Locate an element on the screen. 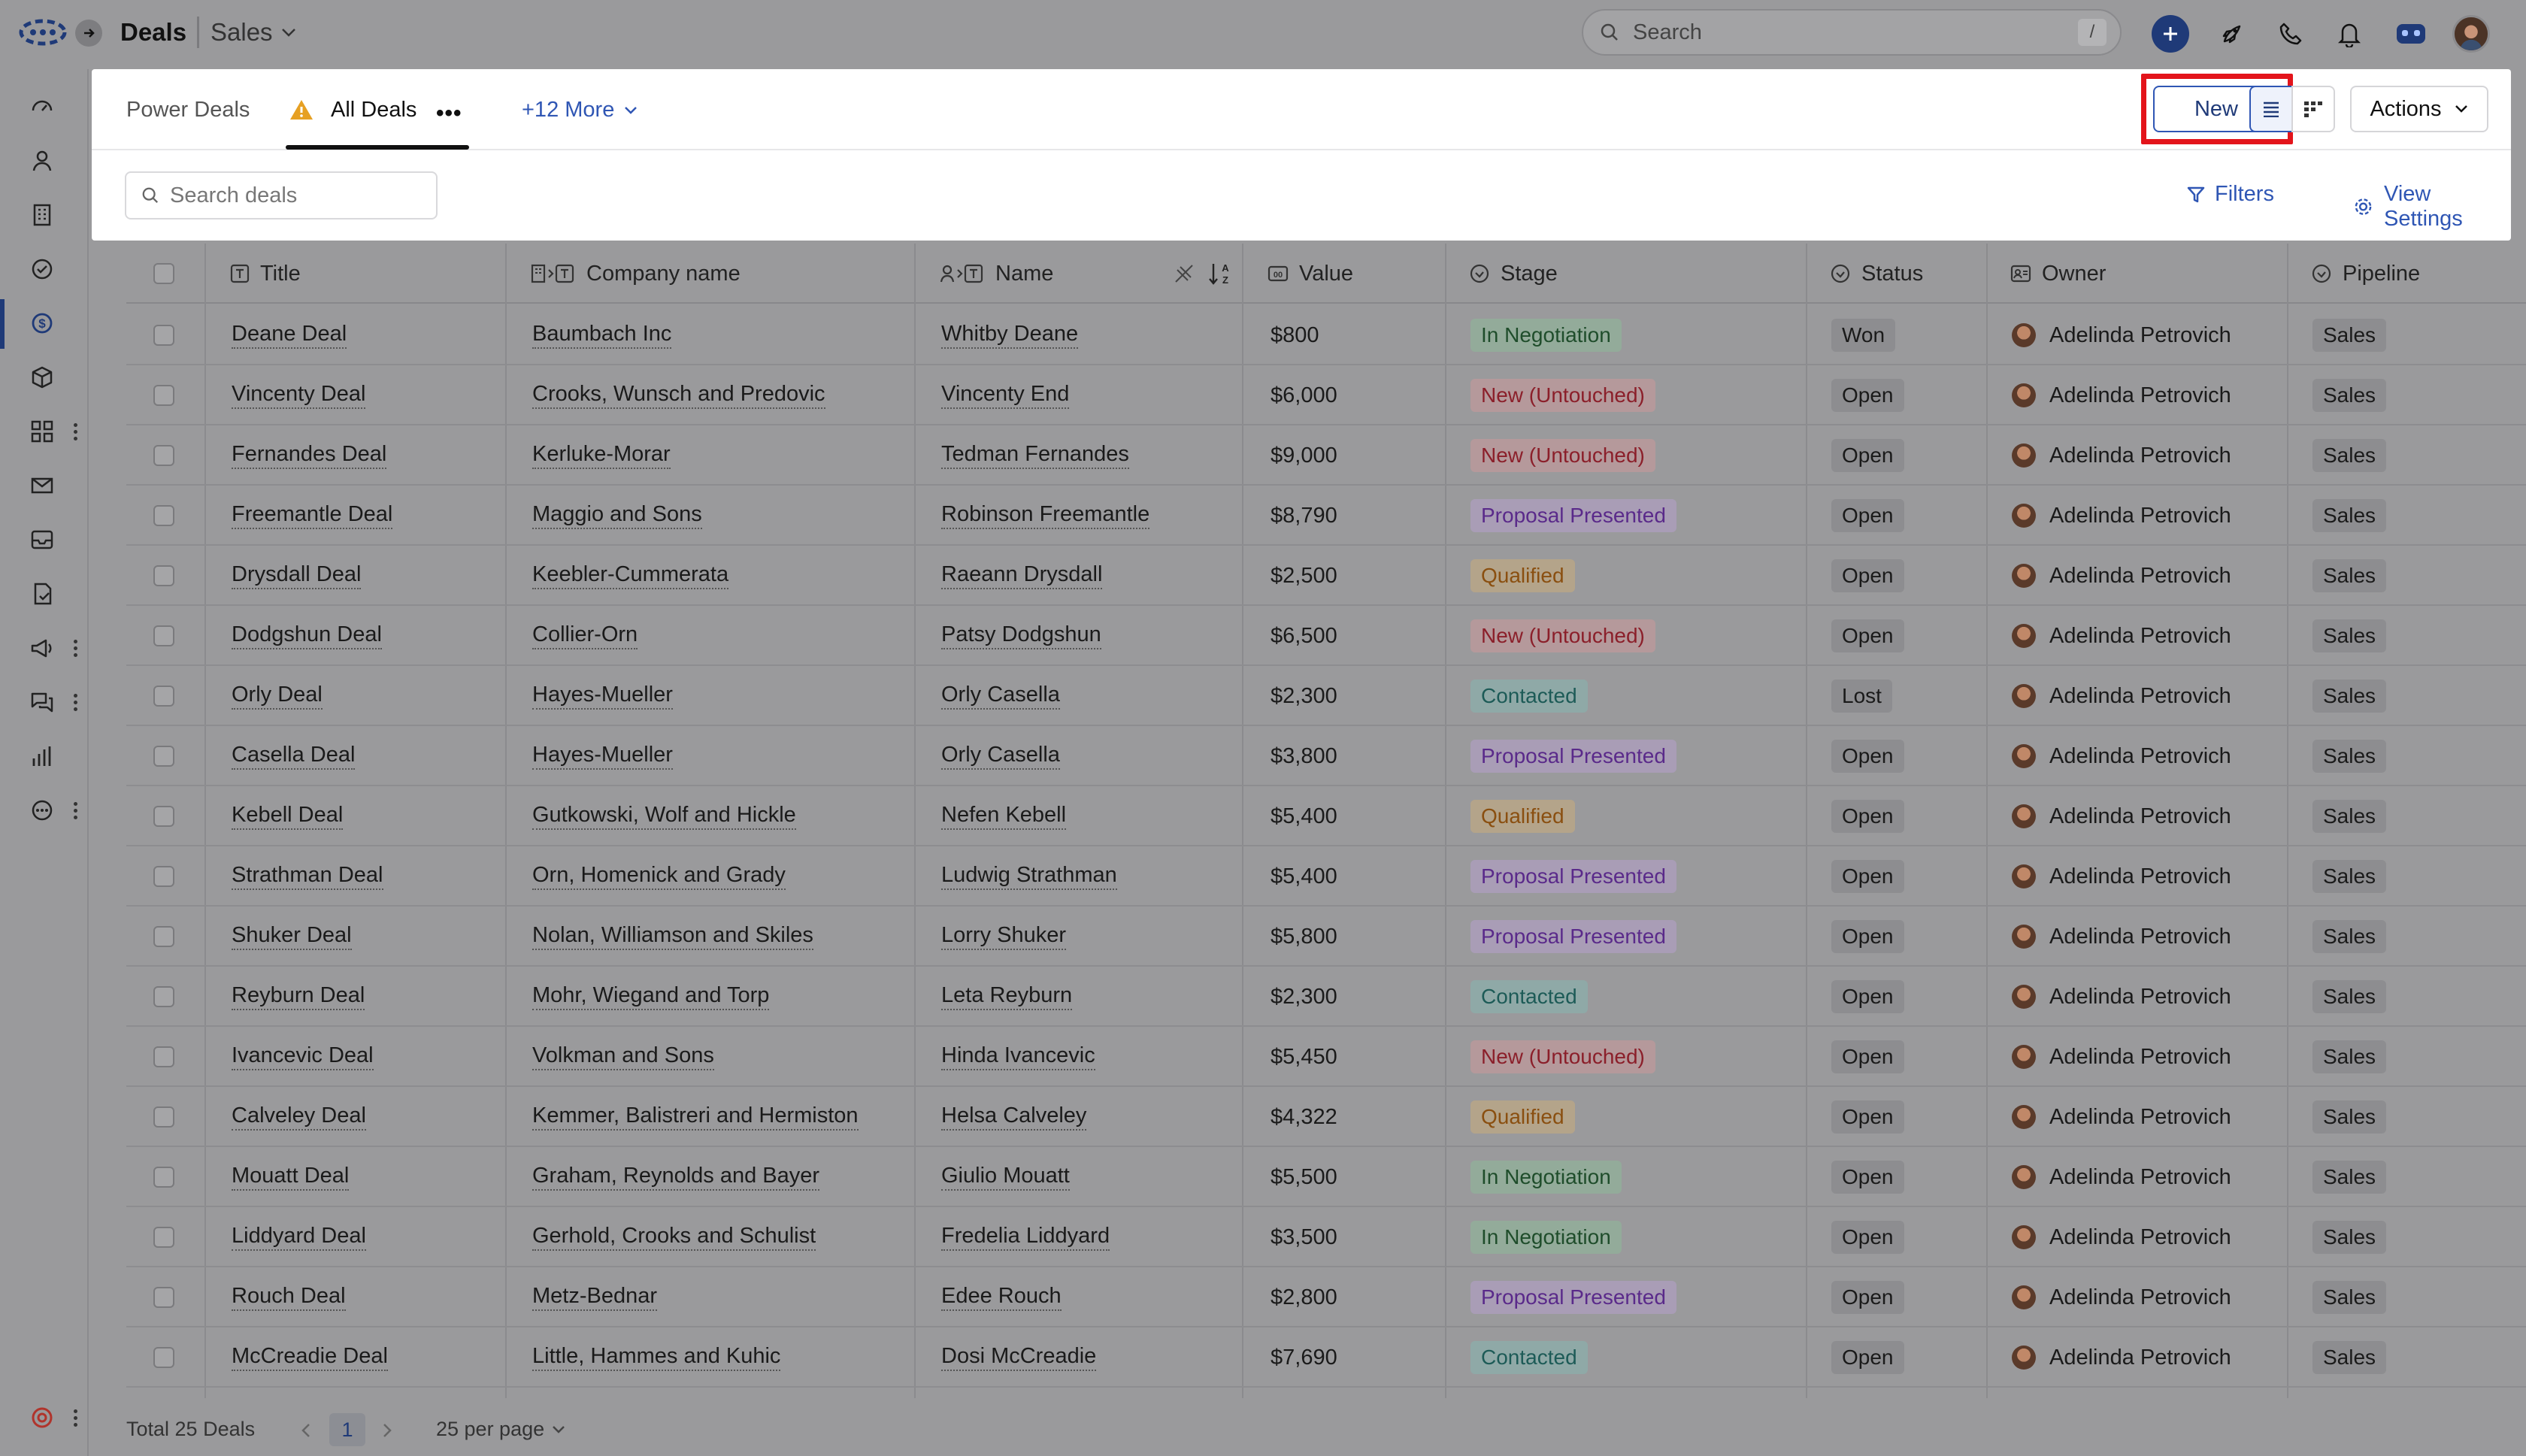 This screenshot has height=1456, width=2526. contact-cell: Dosi McCreadie is located at coordinates (1019, 1357).